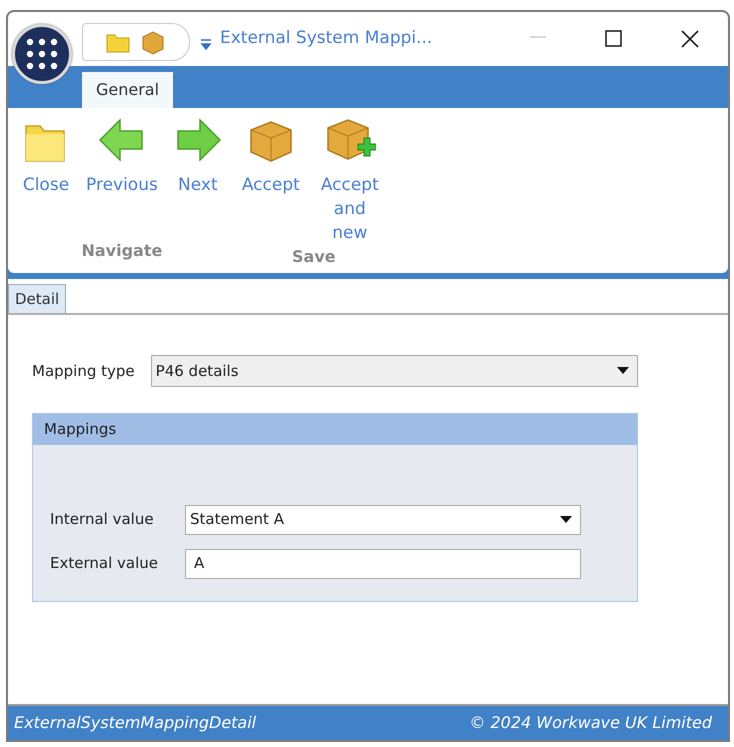 This screenshot has height=747, width=734. Describe the element at coordinates (314, 257) in the screenshot. I see `group-label: Save` at that location.